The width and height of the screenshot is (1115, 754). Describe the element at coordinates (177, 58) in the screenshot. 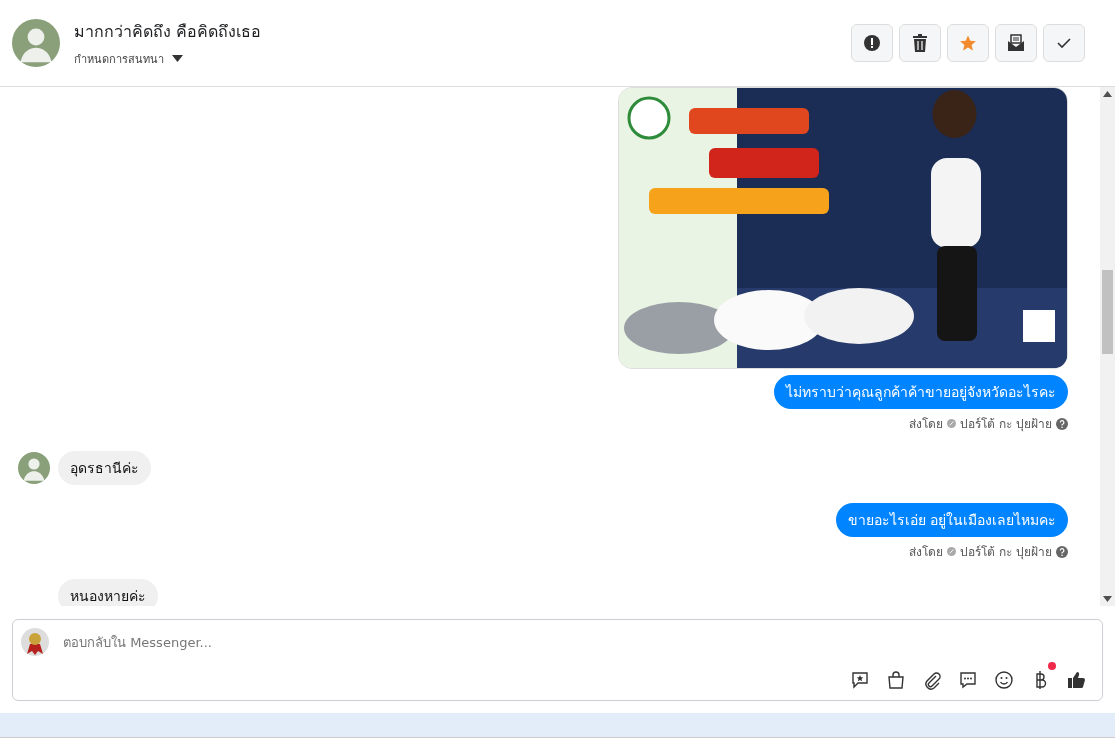

I see `caret-icon` at that location.